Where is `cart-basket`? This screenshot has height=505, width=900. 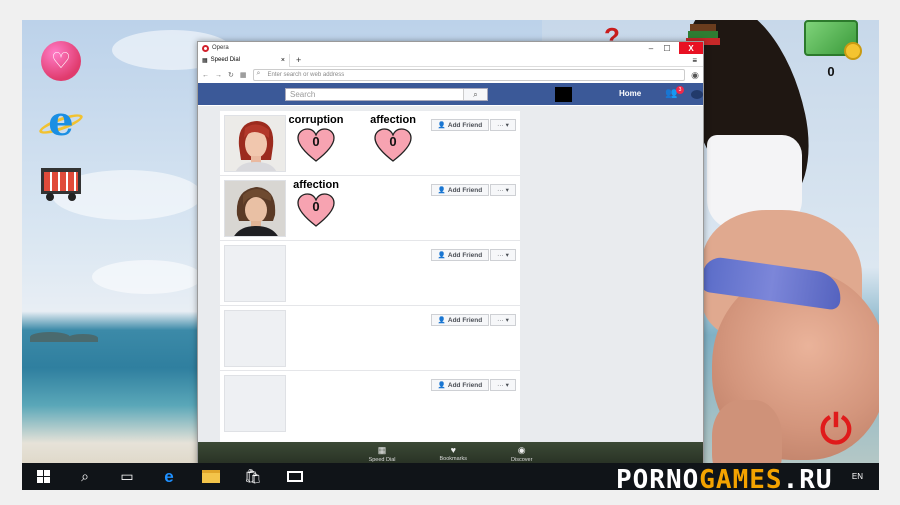 cart-basket is located at coordinates (61, 184).